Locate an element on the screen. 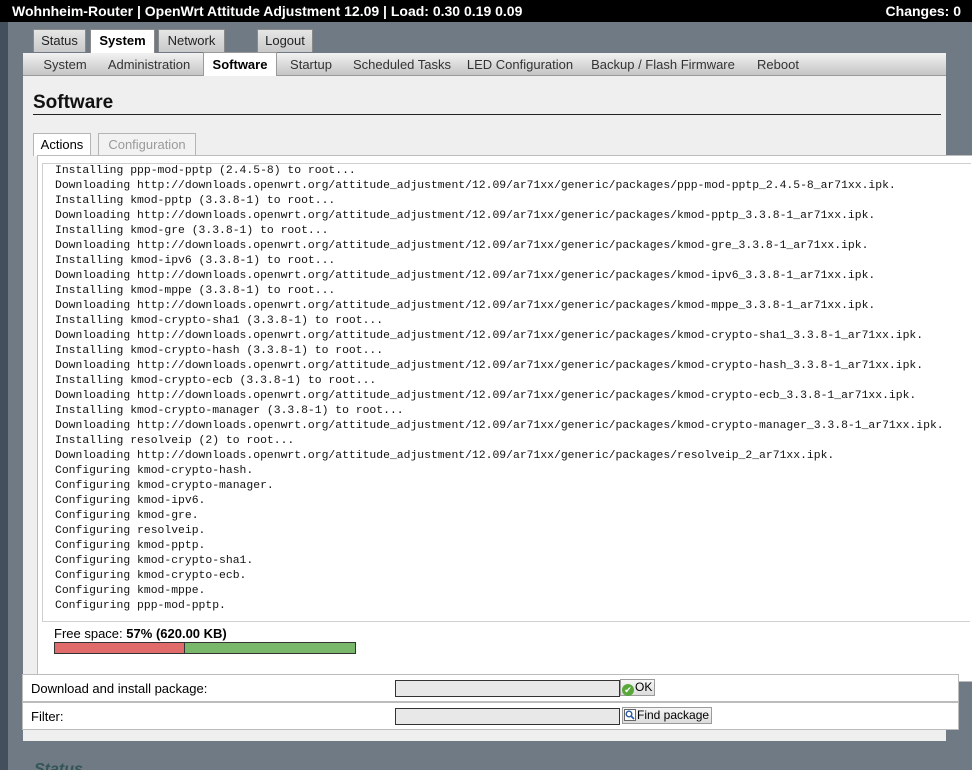 This screenshot has width=972, height=770. log-line: Configuring kmod-crypto-manager. is located at coordinates (164, 486).